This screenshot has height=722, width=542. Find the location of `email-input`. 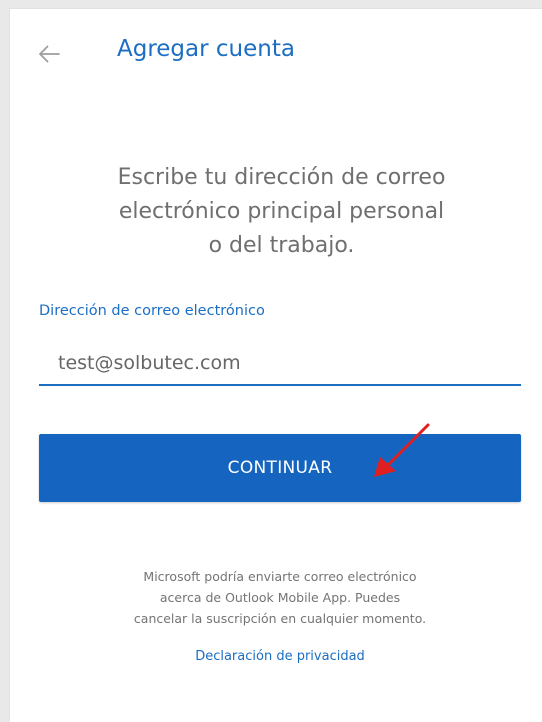

email-input is located at coordinates (280, 364).